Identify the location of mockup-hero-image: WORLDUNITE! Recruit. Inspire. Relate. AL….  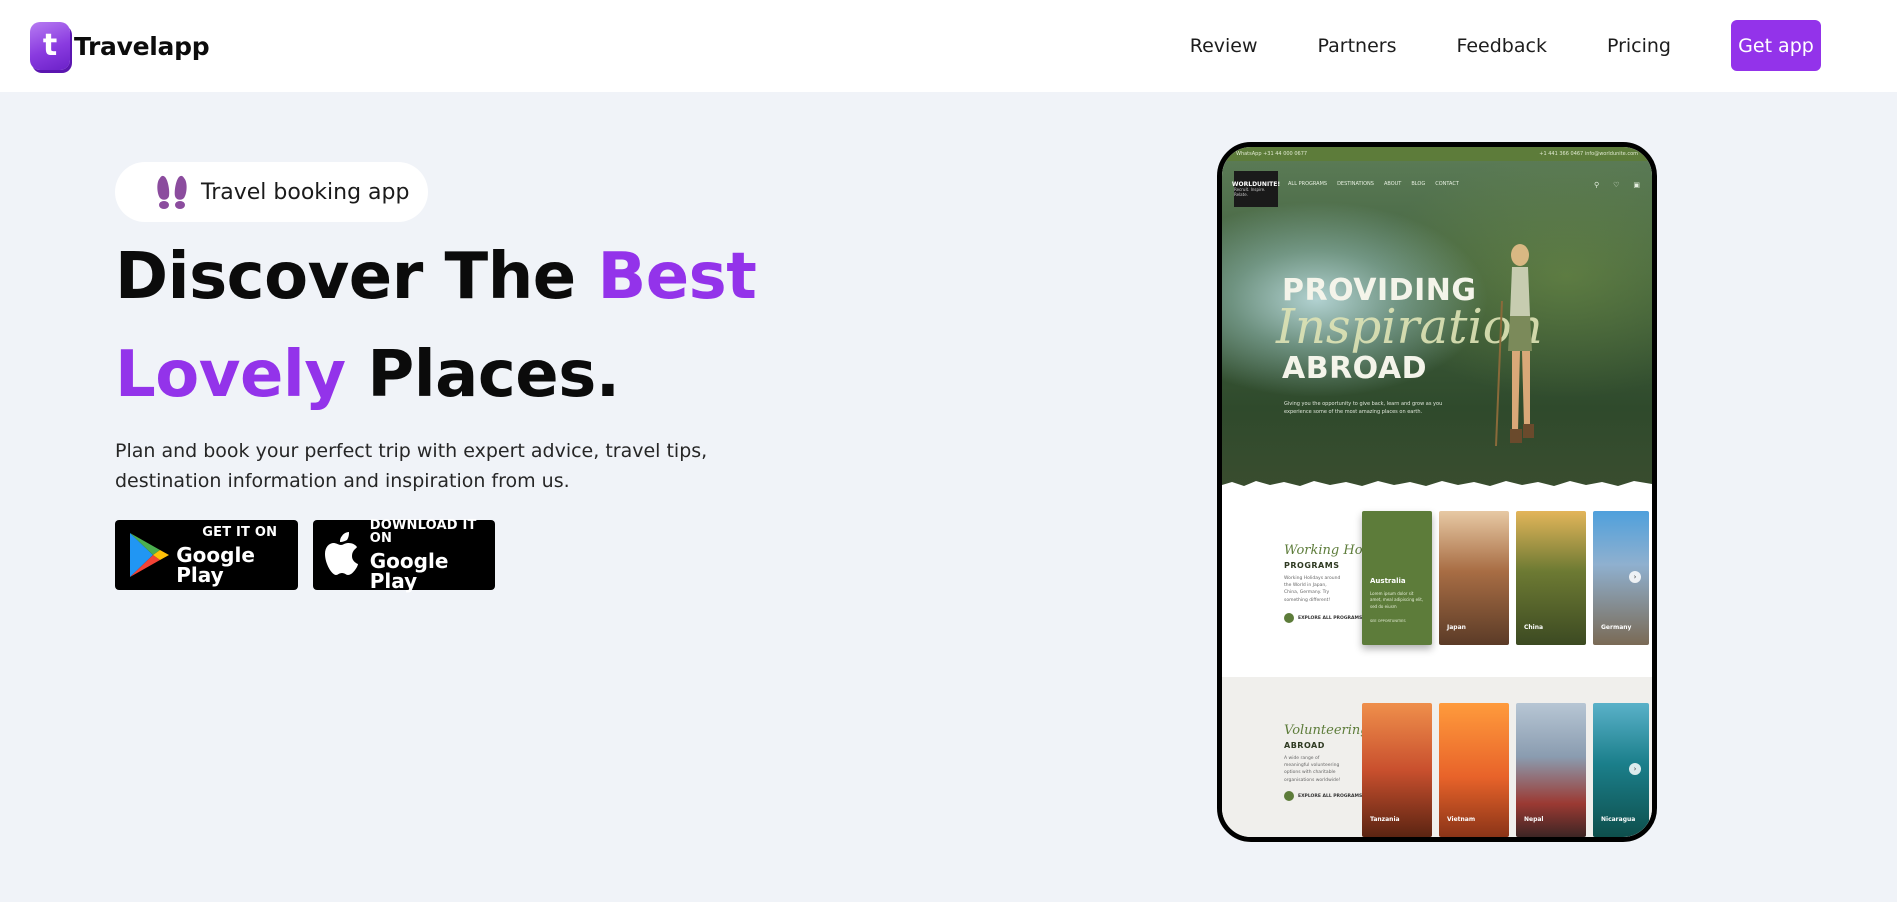
(1437, 327).